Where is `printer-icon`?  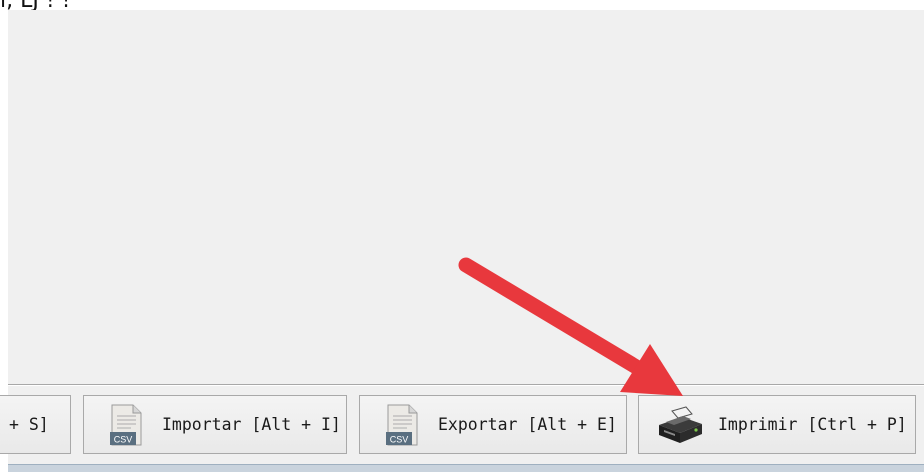
printer-icon is located at coordinates (680, 424).